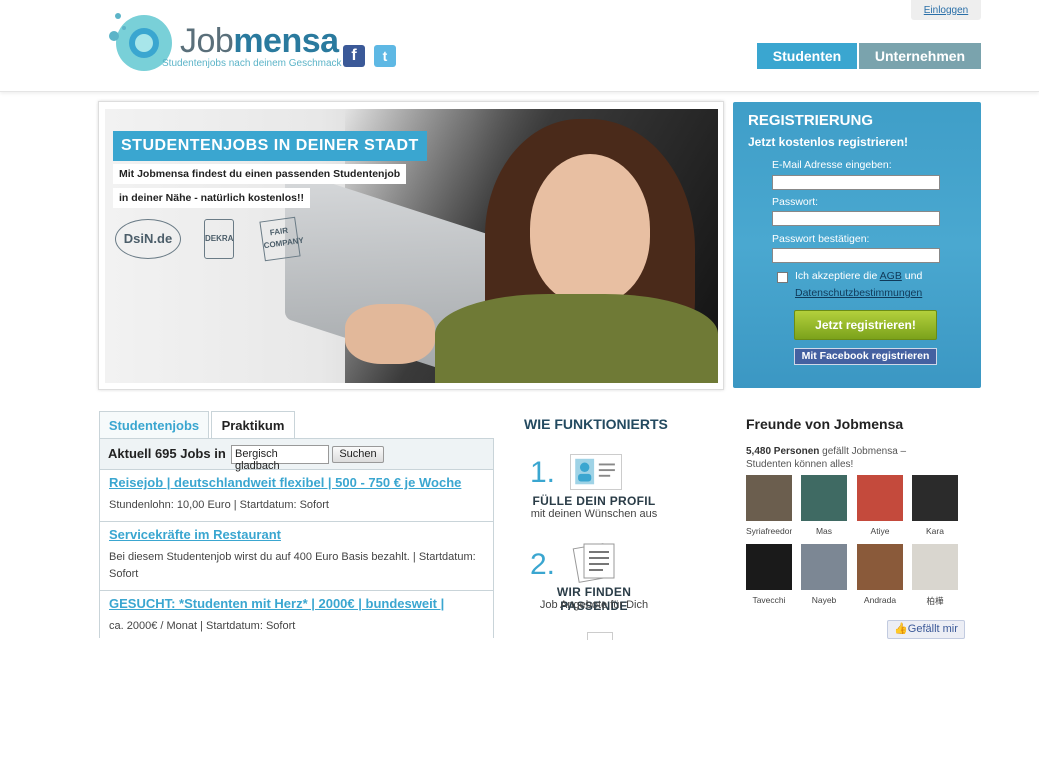  Describe the element at coordinates (167, 453) in the screenshot. I see `job-count-label: Aktuell 695 Jobs in` at that location.